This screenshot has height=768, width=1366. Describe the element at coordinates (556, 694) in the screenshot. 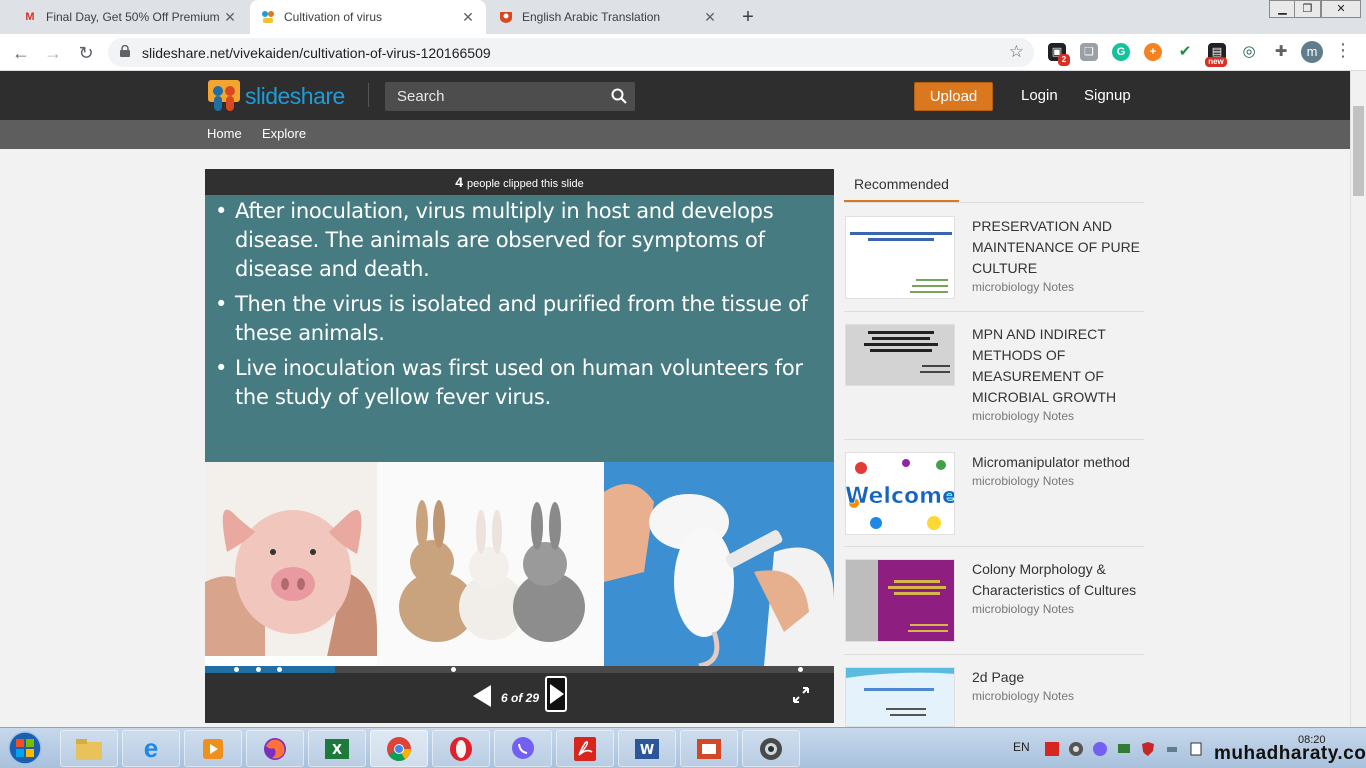

I see `next-slide-button` at that location.